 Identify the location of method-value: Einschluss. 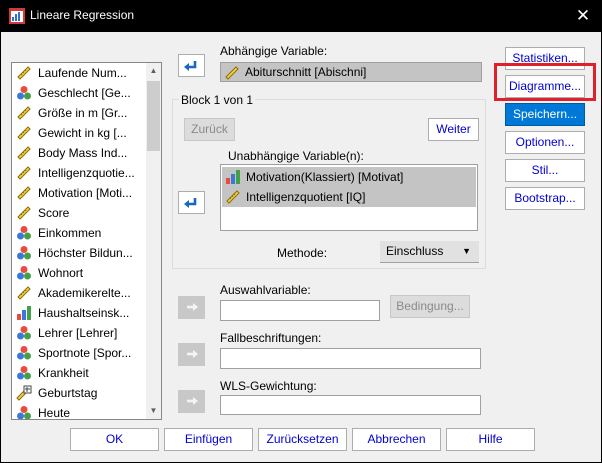
(415, 251).